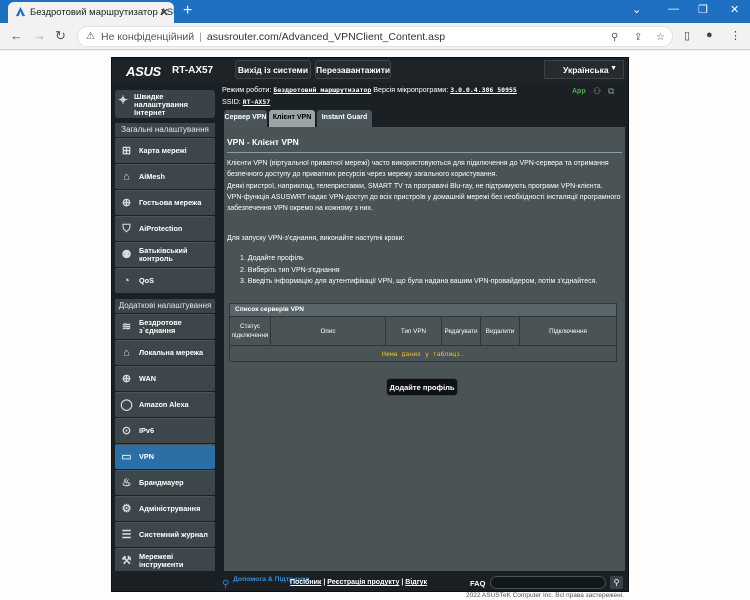 This screenshot has height=600, width=750. I want to click on globe-icon: ⊕, so click(126, 379).